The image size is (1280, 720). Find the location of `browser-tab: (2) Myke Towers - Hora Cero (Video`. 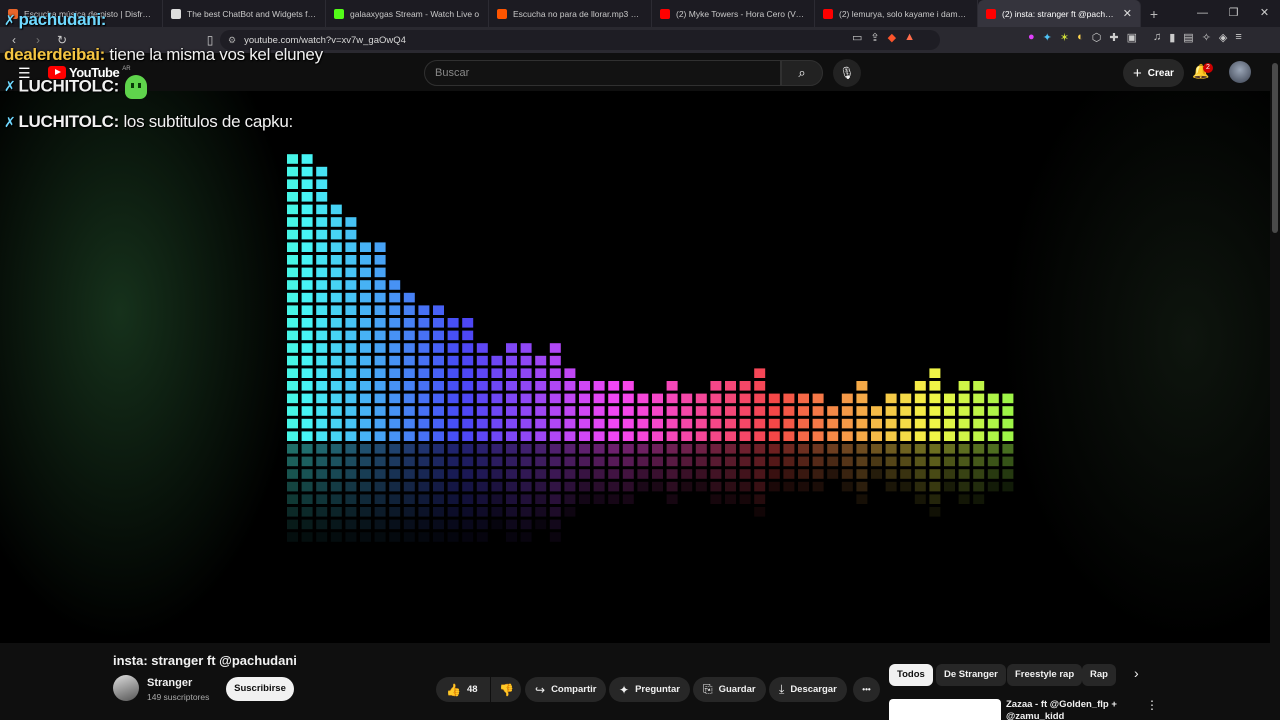

browser-tab: (2) Myke Towers - Hora Cero (Video is located at coordinates (733, 13).